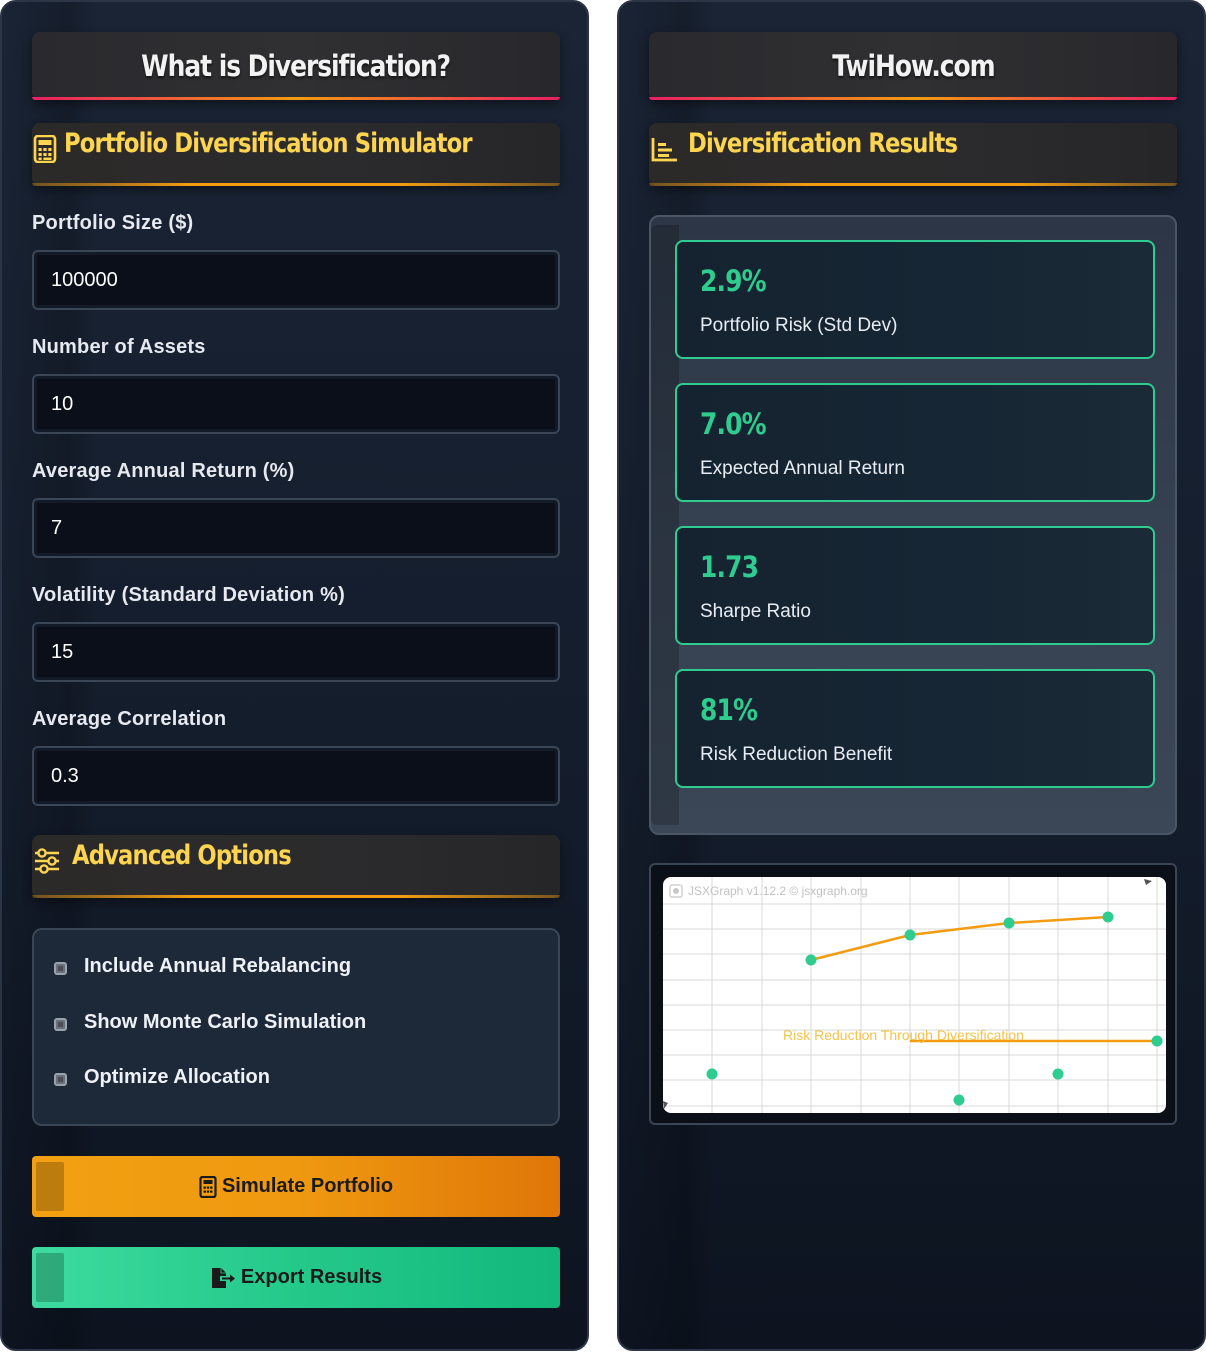 Image resolution: width=1206 pixels, height=1352 pixels. Describe the element at coordinates (915, 299) in the screenshot. I see `metric-card-portfolio-risk: 2.9% Portfolio Risk (Std Dev)` at that location.